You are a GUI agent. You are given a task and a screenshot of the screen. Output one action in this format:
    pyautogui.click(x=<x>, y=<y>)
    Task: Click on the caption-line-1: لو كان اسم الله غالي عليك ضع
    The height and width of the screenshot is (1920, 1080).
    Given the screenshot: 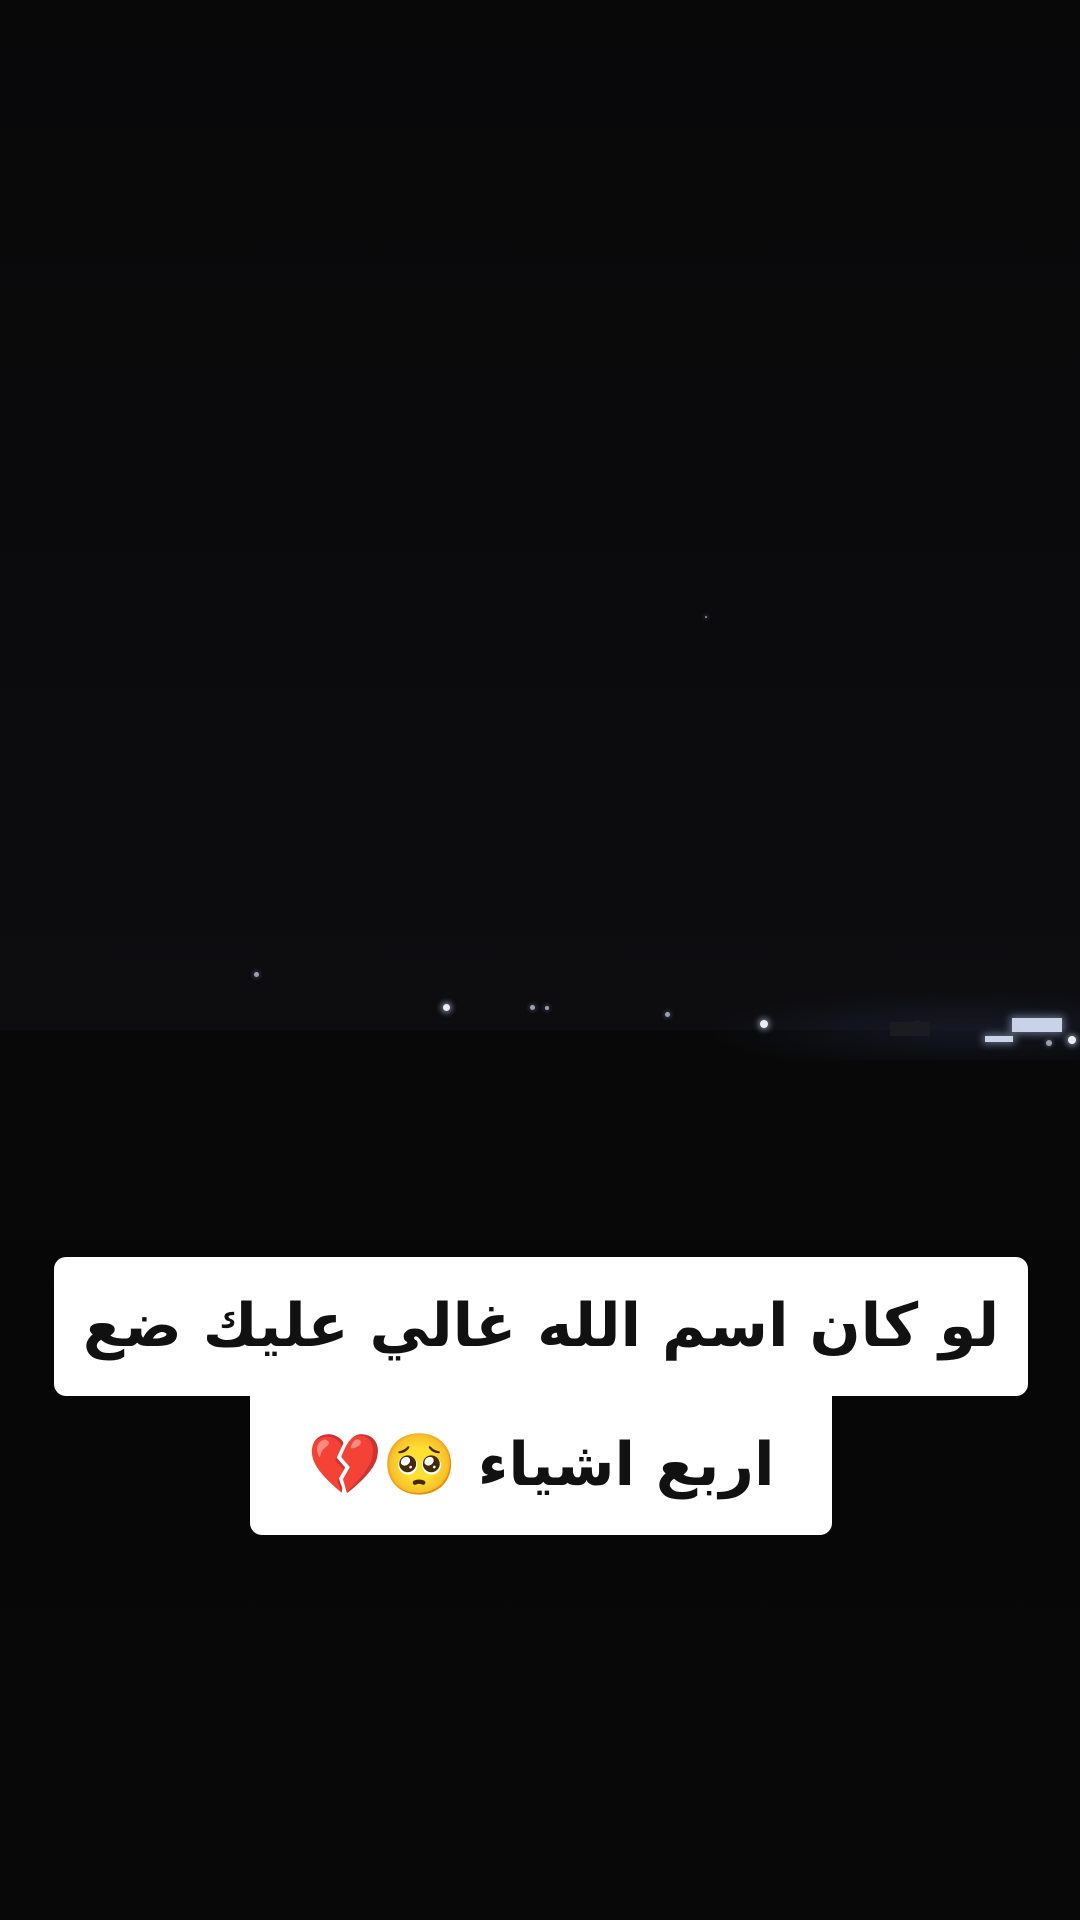 What is the action you would take?
    pyautogui.click(x=541, y=1326)
    